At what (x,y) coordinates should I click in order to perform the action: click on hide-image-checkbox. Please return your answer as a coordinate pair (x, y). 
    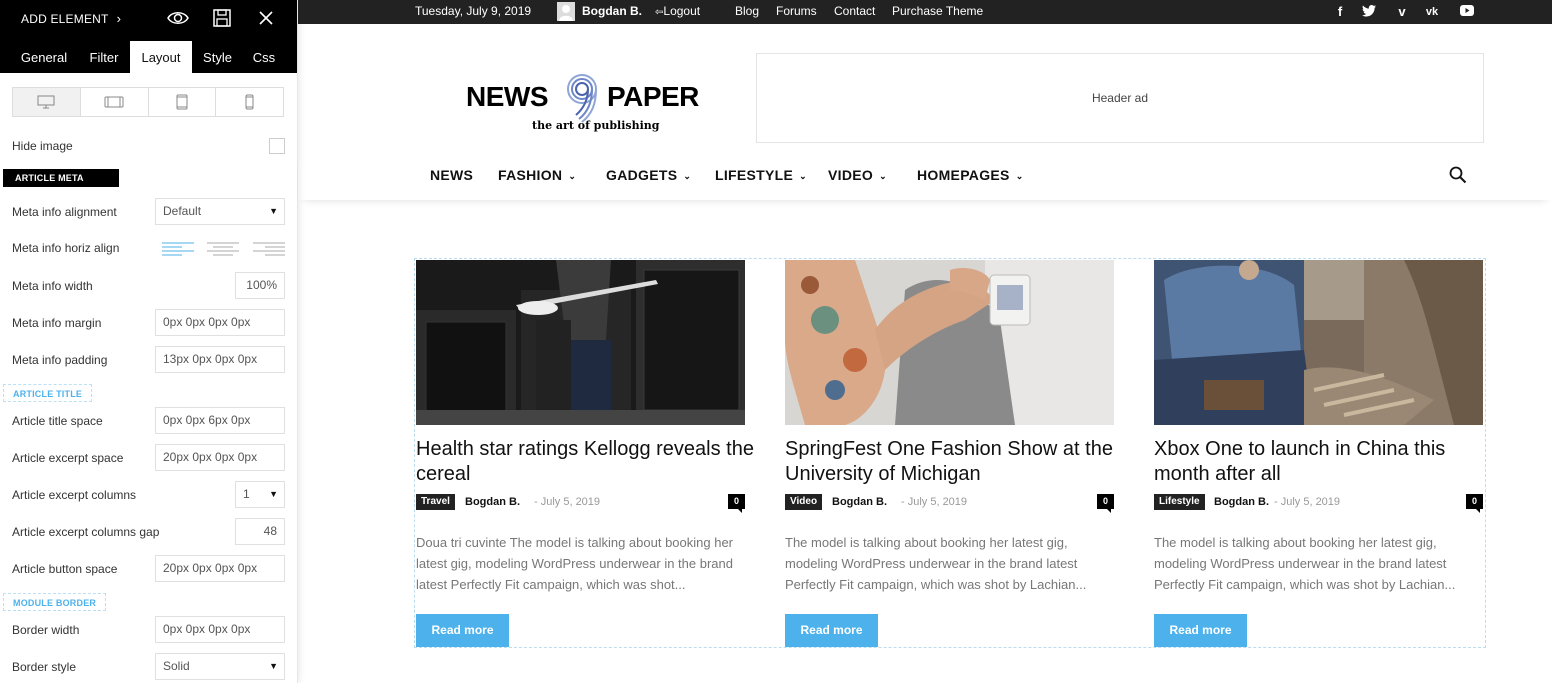
    Looking at the image, I should click on (277, 146).